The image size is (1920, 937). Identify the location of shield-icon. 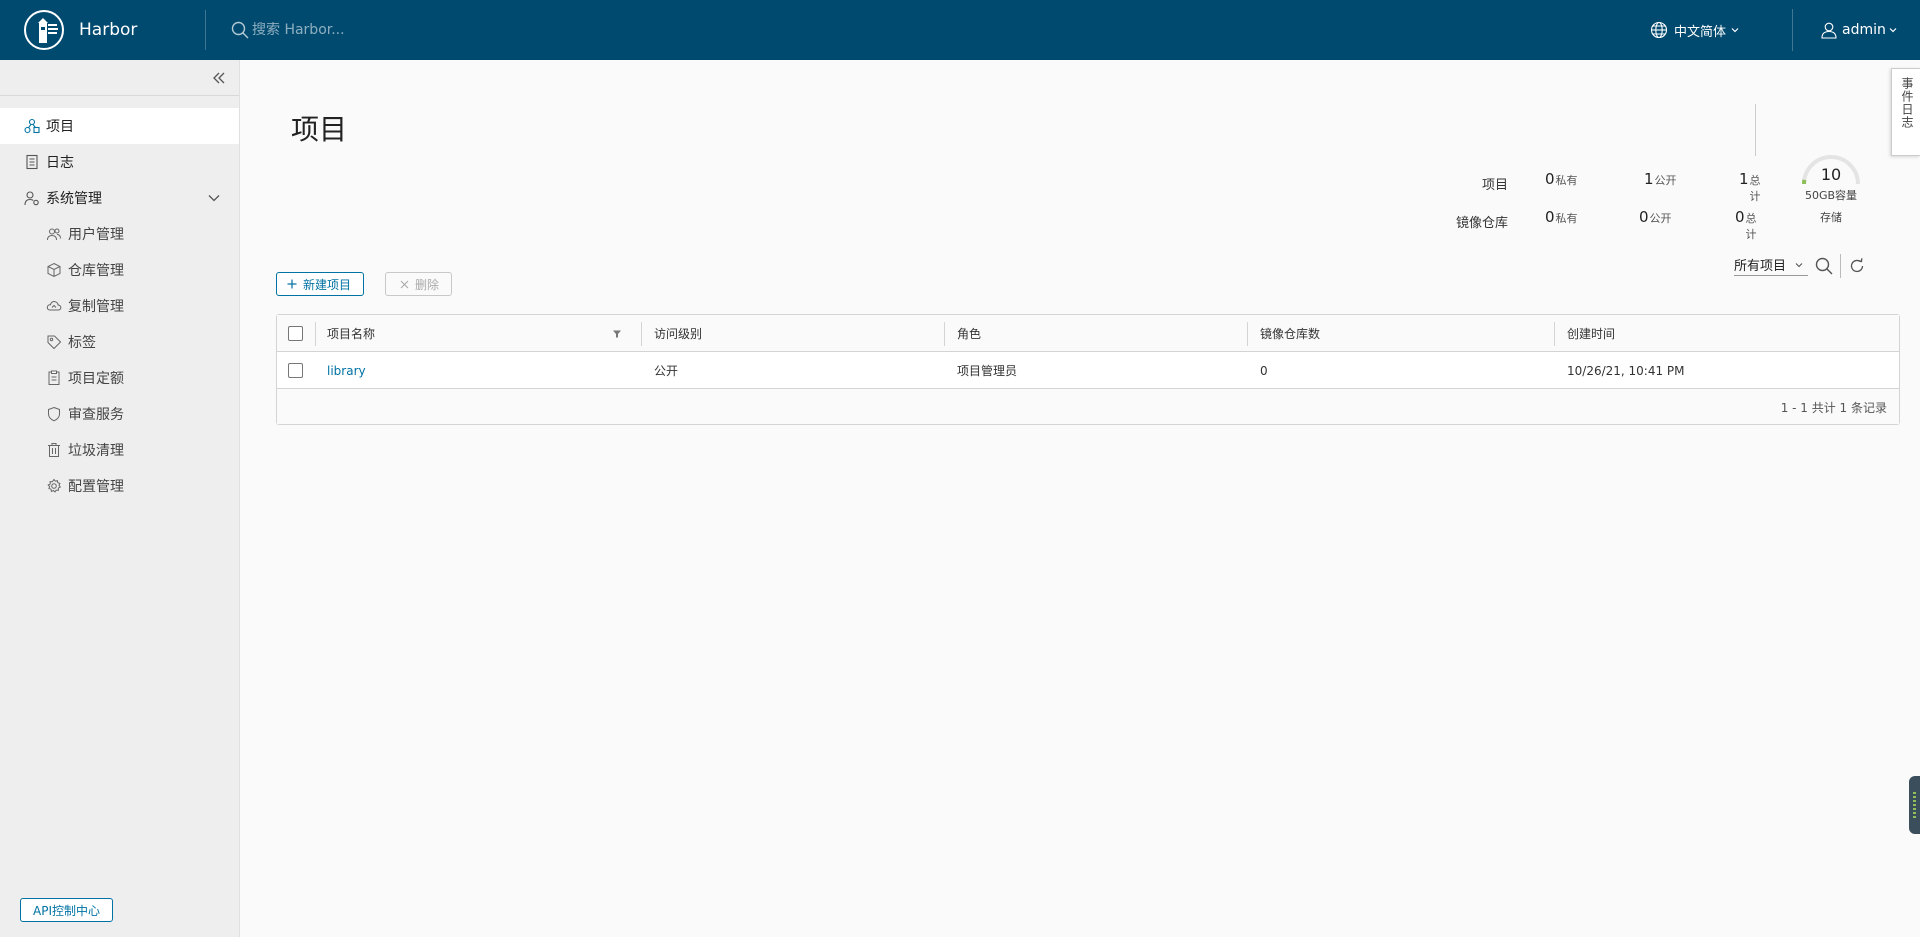
(54, 414).